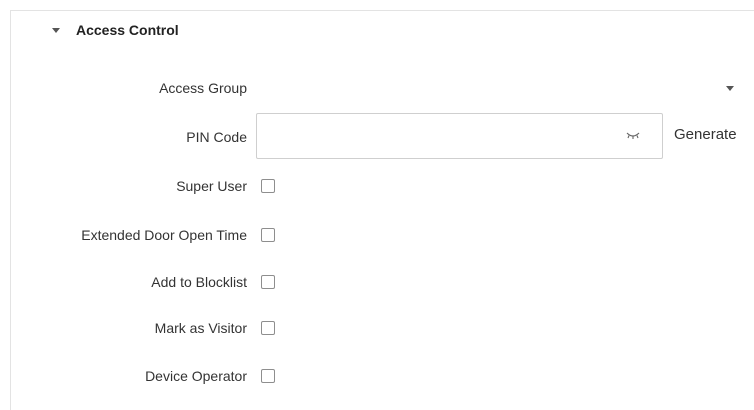 The width and height of the screenshot is (754, 410). Describe the element at coordinates (500, 88) in the screenshot. I see `access-group-dropdown` at that location.